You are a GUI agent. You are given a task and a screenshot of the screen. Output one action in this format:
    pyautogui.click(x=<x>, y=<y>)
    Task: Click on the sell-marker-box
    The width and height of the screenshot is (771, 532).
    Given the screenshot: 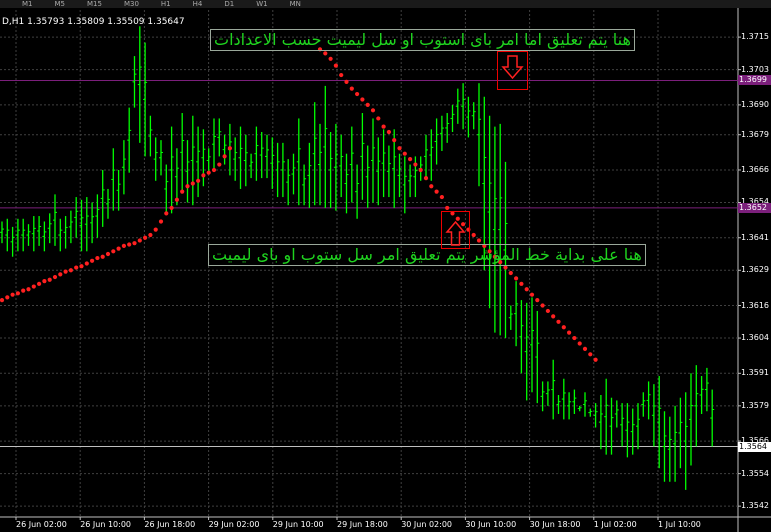 What is the action you would take?
    pyautogui.click(x=512, y=70)
    